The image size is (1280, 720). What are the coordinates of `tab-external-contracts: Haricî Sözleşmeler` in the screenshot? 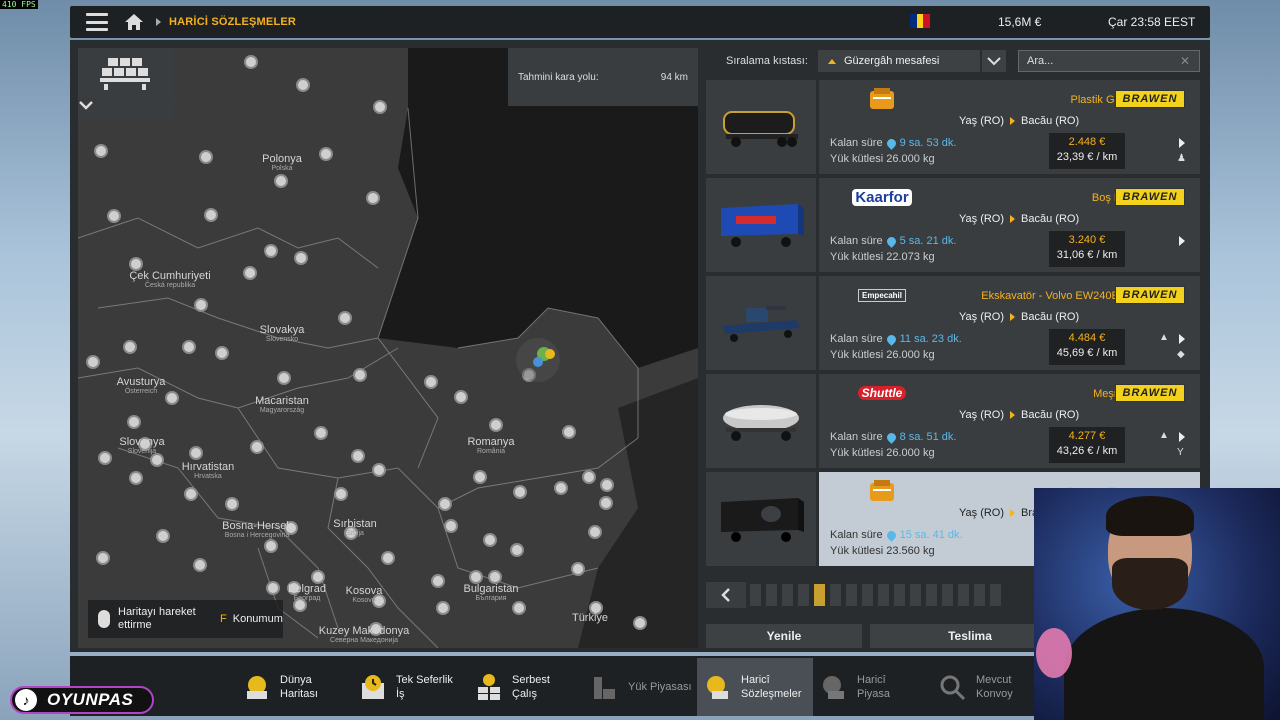 It's located at (755, 687).